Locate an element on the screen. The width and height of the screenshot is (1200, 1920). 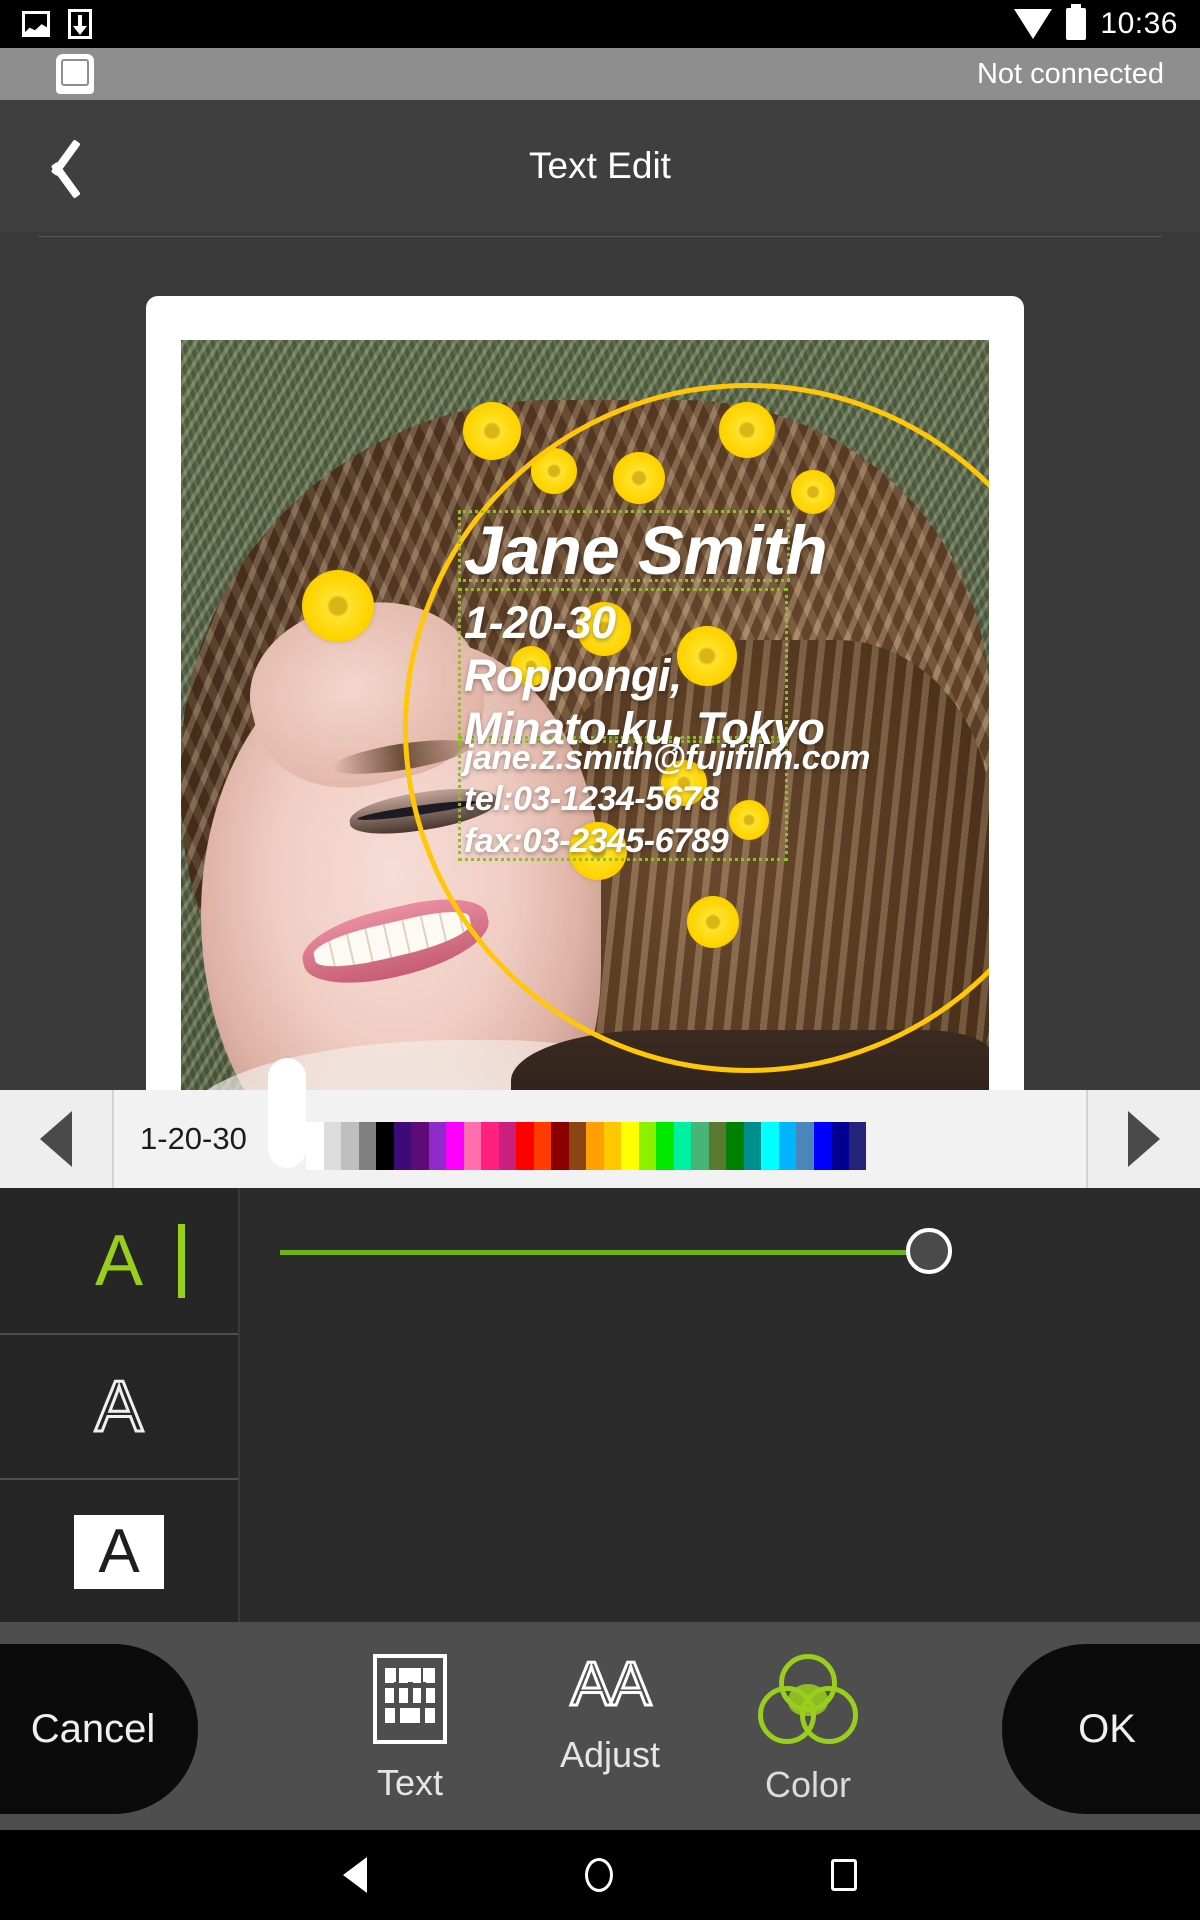
prev-text-button is located at coordinates (56, 1139).